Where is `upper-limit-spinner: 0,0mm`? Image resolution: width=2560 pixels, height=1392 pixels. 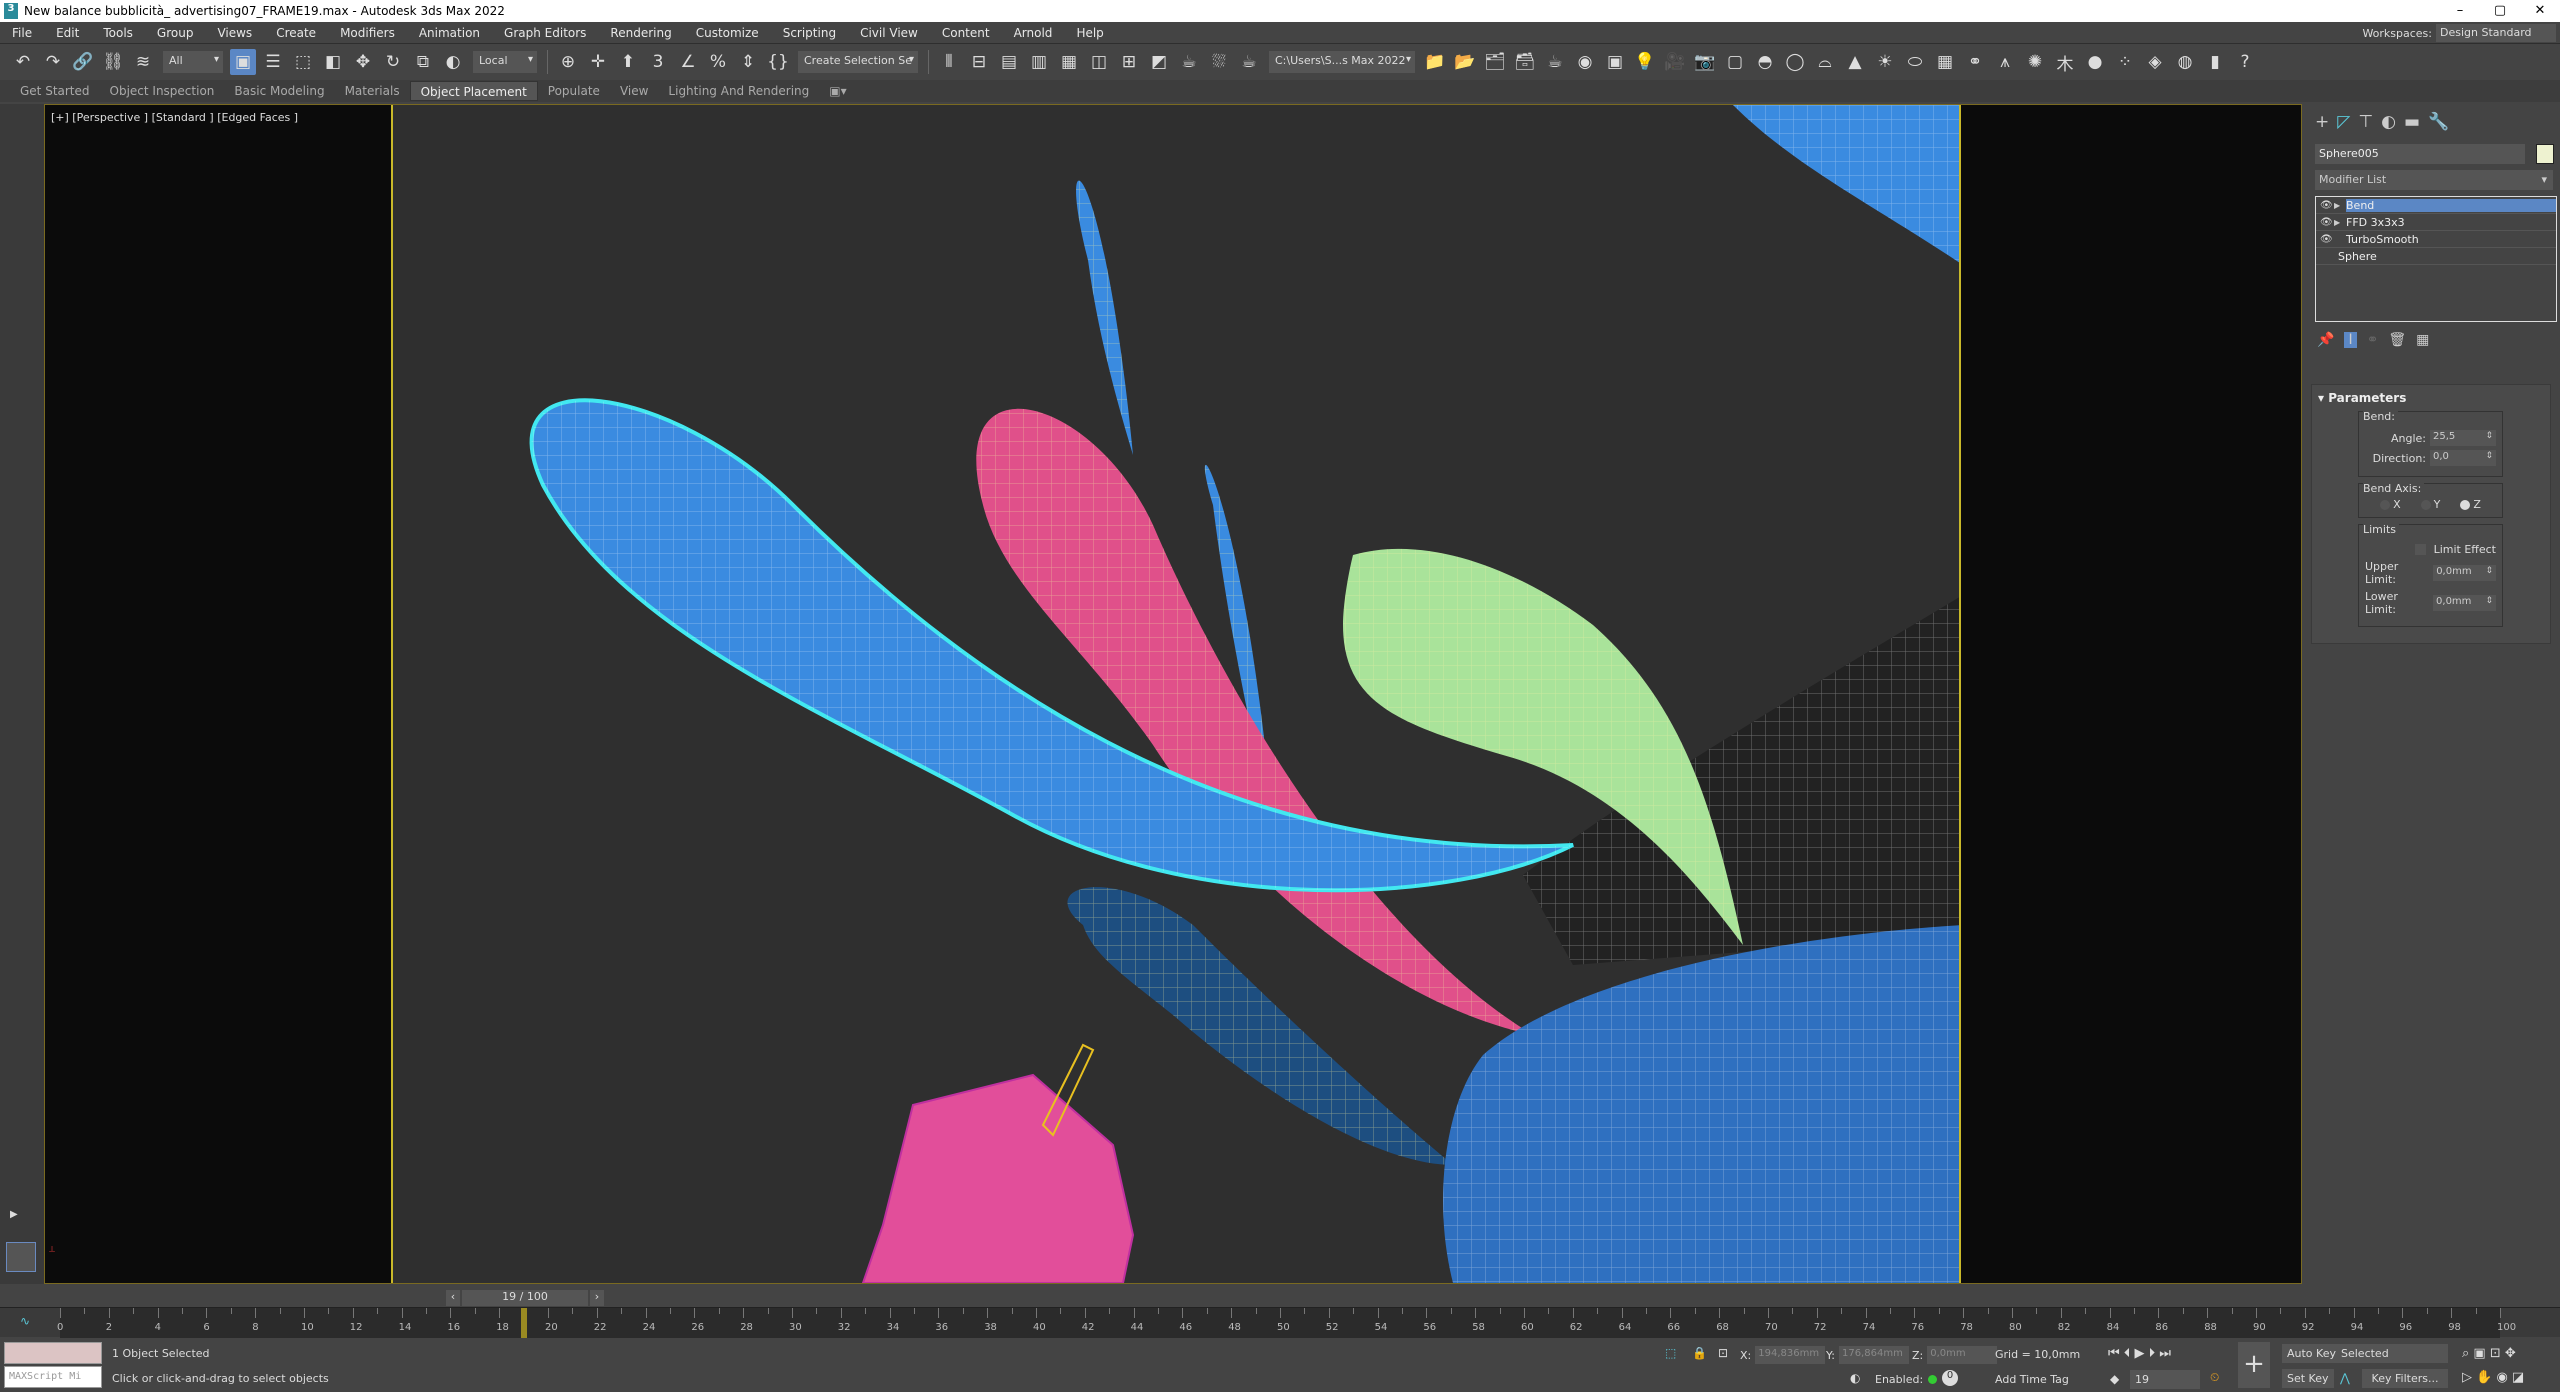 upper-limit-spinner: 0,0mm is located at coordinates (2464, 573).